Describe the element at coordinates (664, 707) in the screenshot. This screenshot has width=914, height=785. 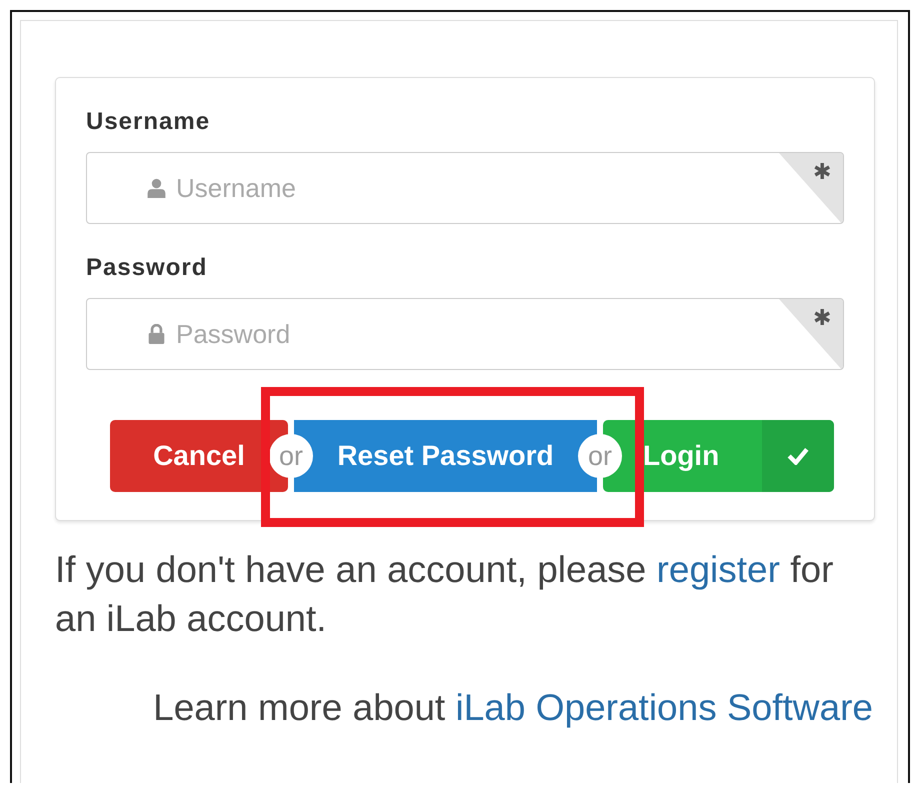
I see `software-link: iLab Operations Software` at that location.